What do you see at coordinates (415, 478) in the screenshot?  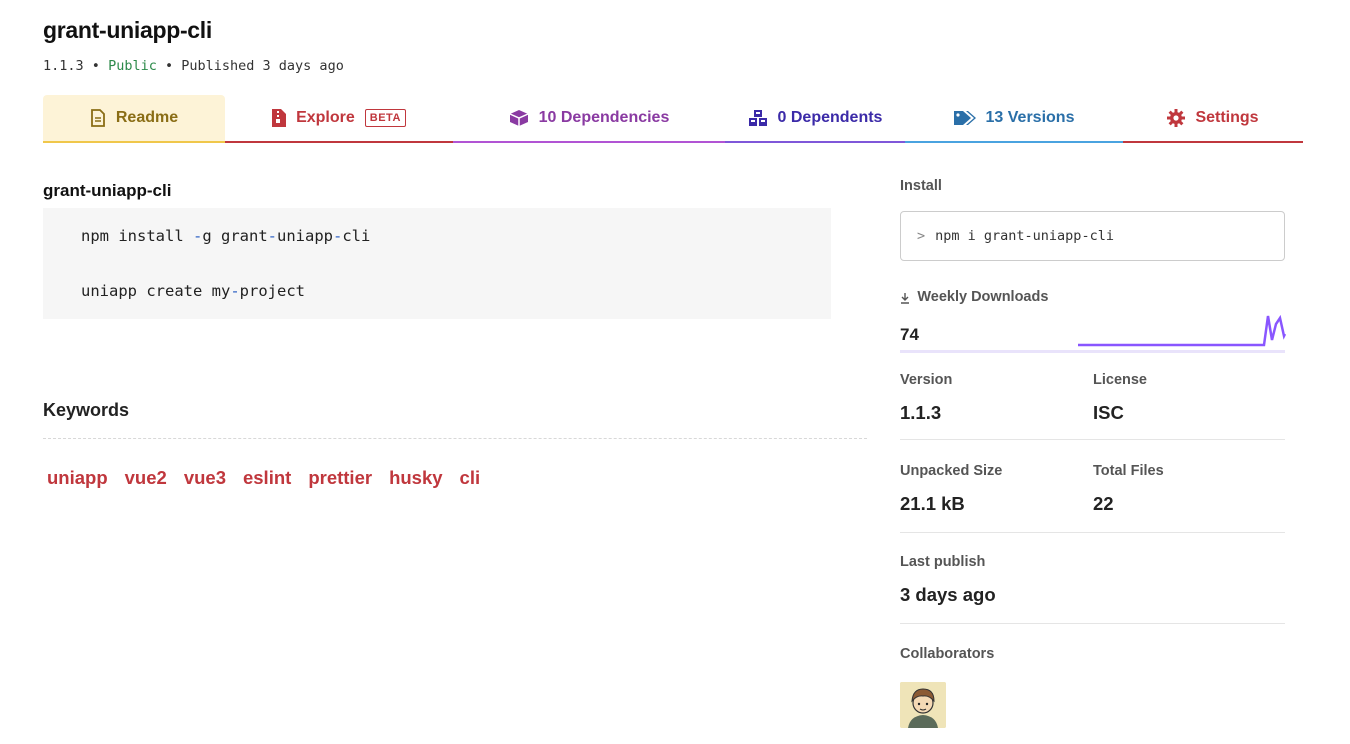 I see `keyword-link: husky` at bounding box center [415, 478].